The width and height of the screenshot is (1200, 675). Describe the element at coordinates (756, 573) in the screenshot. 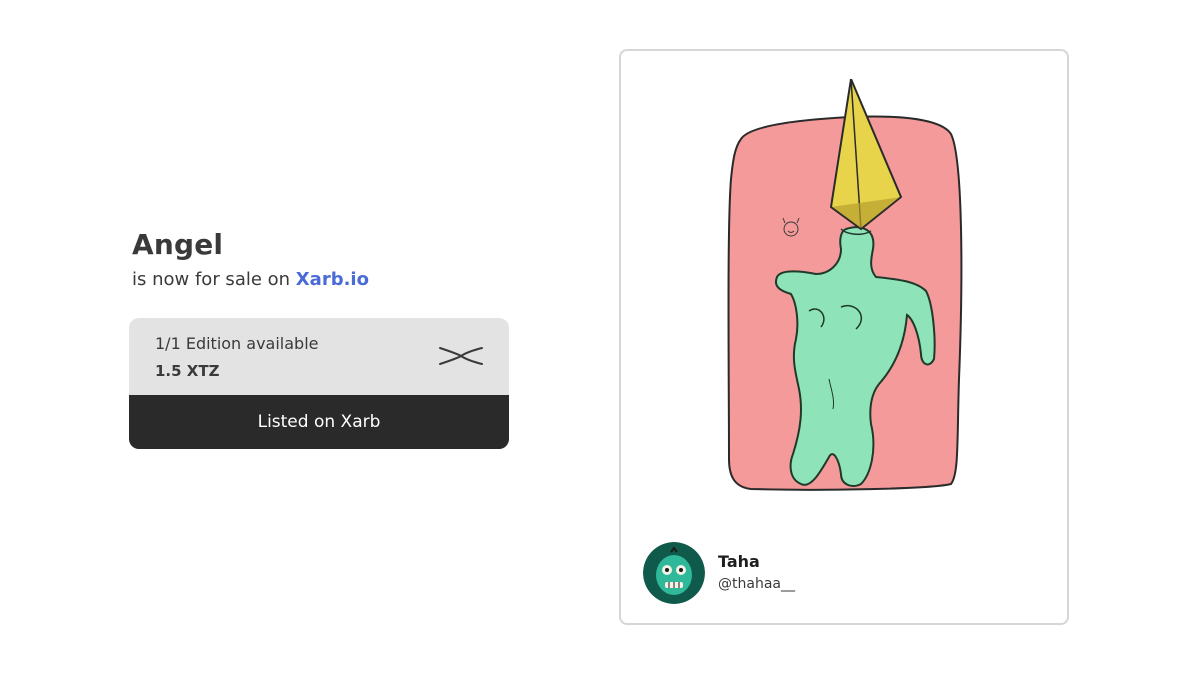

I see `artist-text: Taha @thahaa__` at that location.